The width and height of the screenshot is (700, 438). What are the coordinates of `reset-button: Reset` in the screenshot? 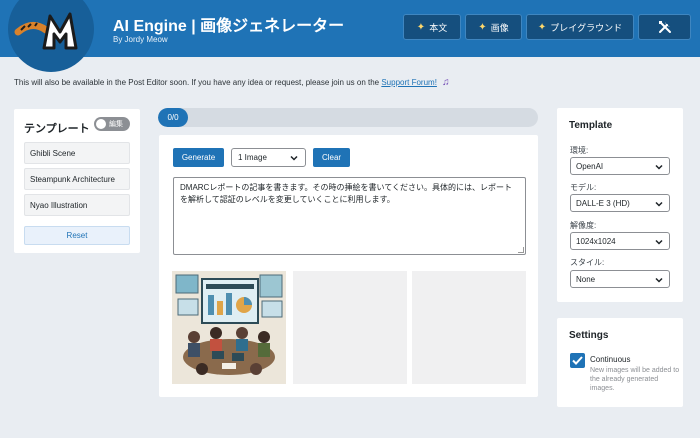 It's located at (77, 235).